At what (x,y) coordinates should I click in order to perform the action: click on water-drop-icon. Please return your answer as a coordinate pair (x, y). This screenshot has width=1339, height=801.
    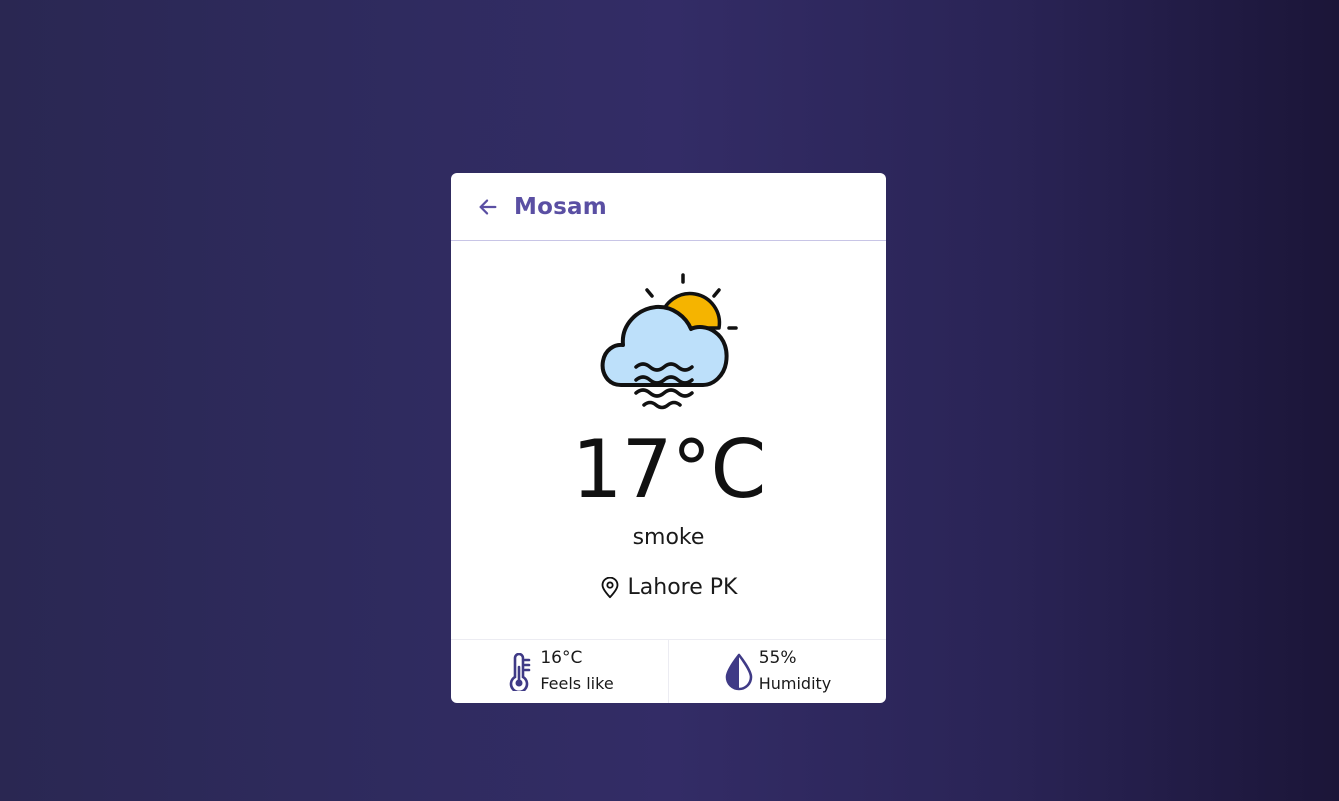
    Looking at the image, I should click on (739, 672).